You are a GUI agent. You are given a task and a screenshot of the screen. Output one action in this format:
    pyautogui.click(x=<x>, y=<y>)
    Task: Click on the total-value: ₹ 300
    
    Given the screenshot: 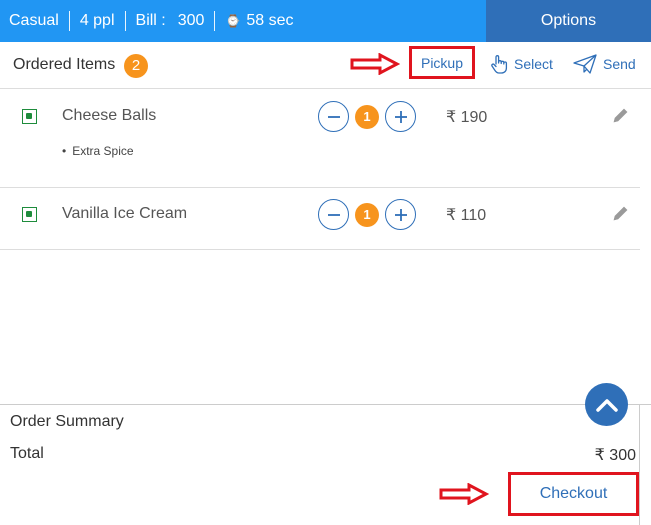 What is the action you would take?
    pyautogui.click(x=615, y=455)
    